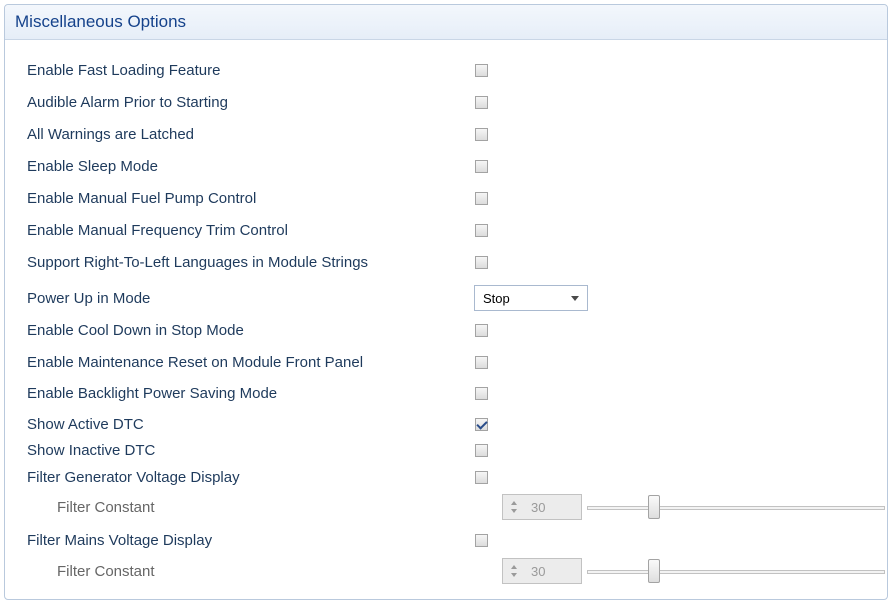 The image size is (894, 605). I want to click on option-row-power-up-mode: Power Up in Mode Stop, so click(447, 299).